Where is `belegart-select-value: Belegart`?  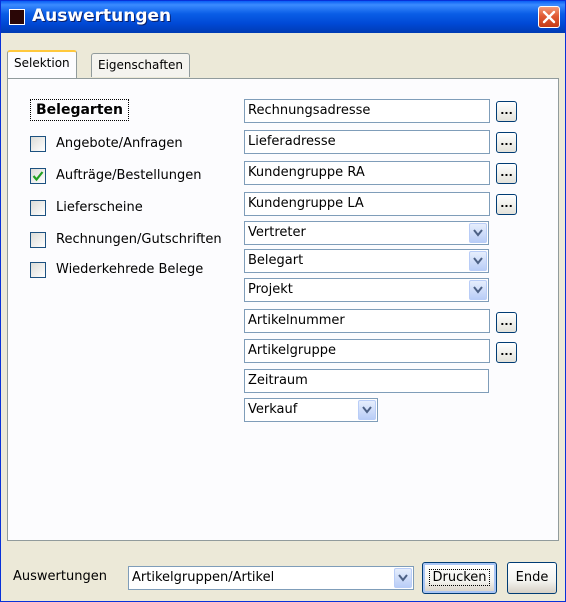
belegart-select-value: Belegart is located at coordinates (276, 260).